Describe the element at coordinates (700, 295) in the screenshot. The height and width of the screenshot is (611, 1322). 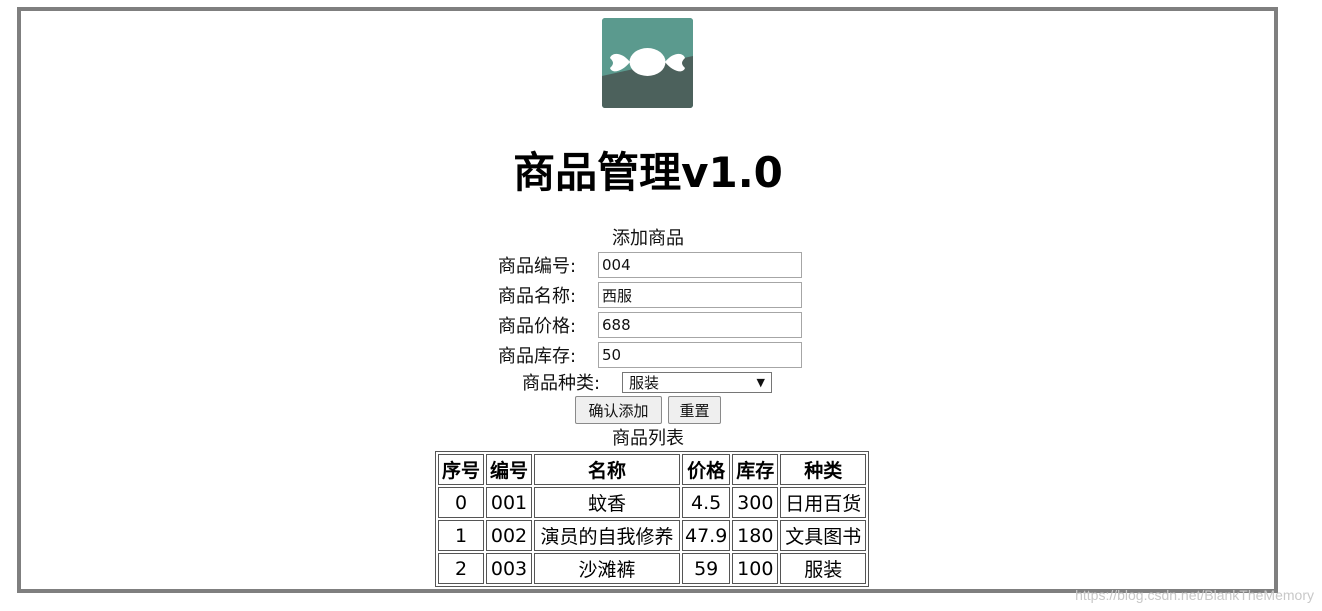
I see `name-input: 西服` at that location.